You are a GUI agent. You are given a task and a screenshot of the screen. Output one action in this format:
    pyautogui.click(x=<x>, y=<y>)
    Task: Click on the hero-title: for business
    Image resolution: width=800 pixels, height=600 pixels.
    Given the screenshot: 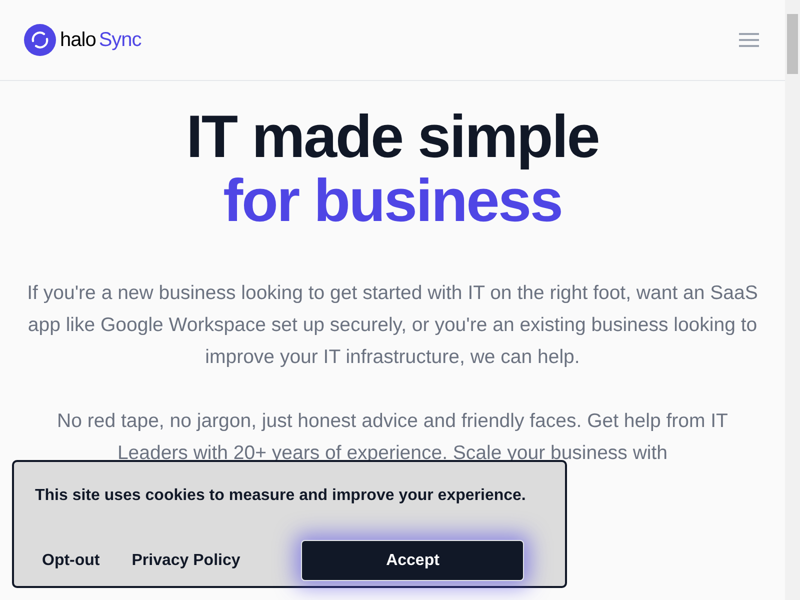 What is the action you would take?
    pyautogui.click(x=392, y=201)
    